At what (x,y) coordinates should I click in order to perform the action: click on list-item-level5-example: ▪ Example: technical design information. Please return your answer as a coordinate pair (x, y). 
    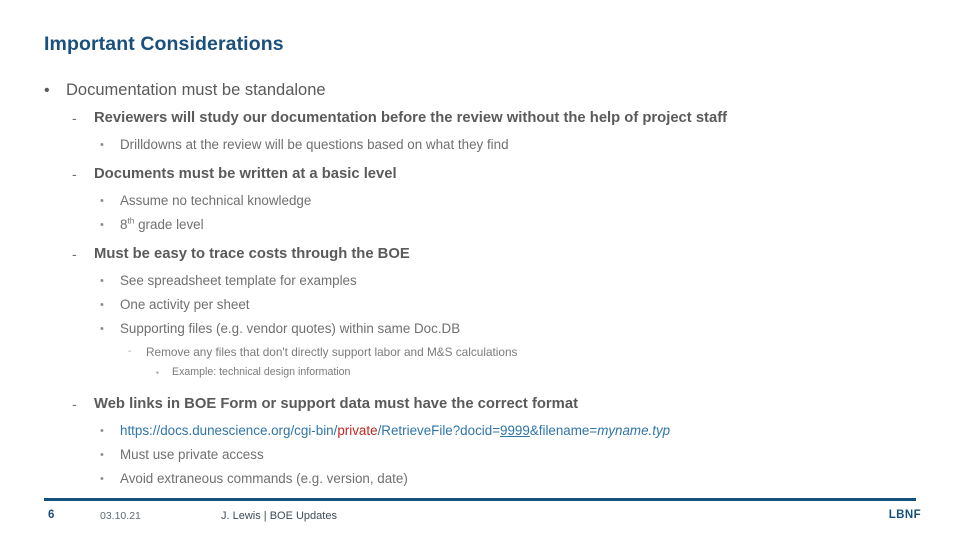
    Looking at the image, I should click on (484, 372).